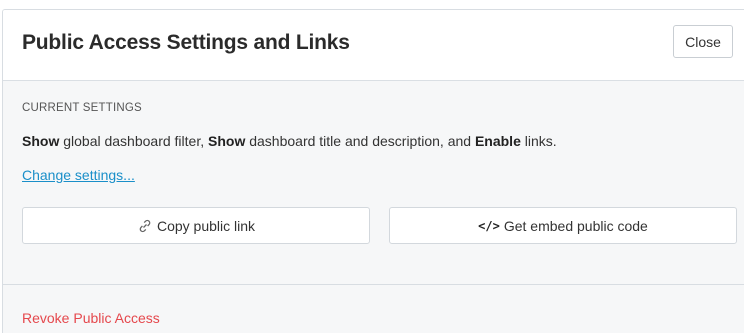  I want to click on summary-keyword-enable-links: Enable, so click(497, 141).